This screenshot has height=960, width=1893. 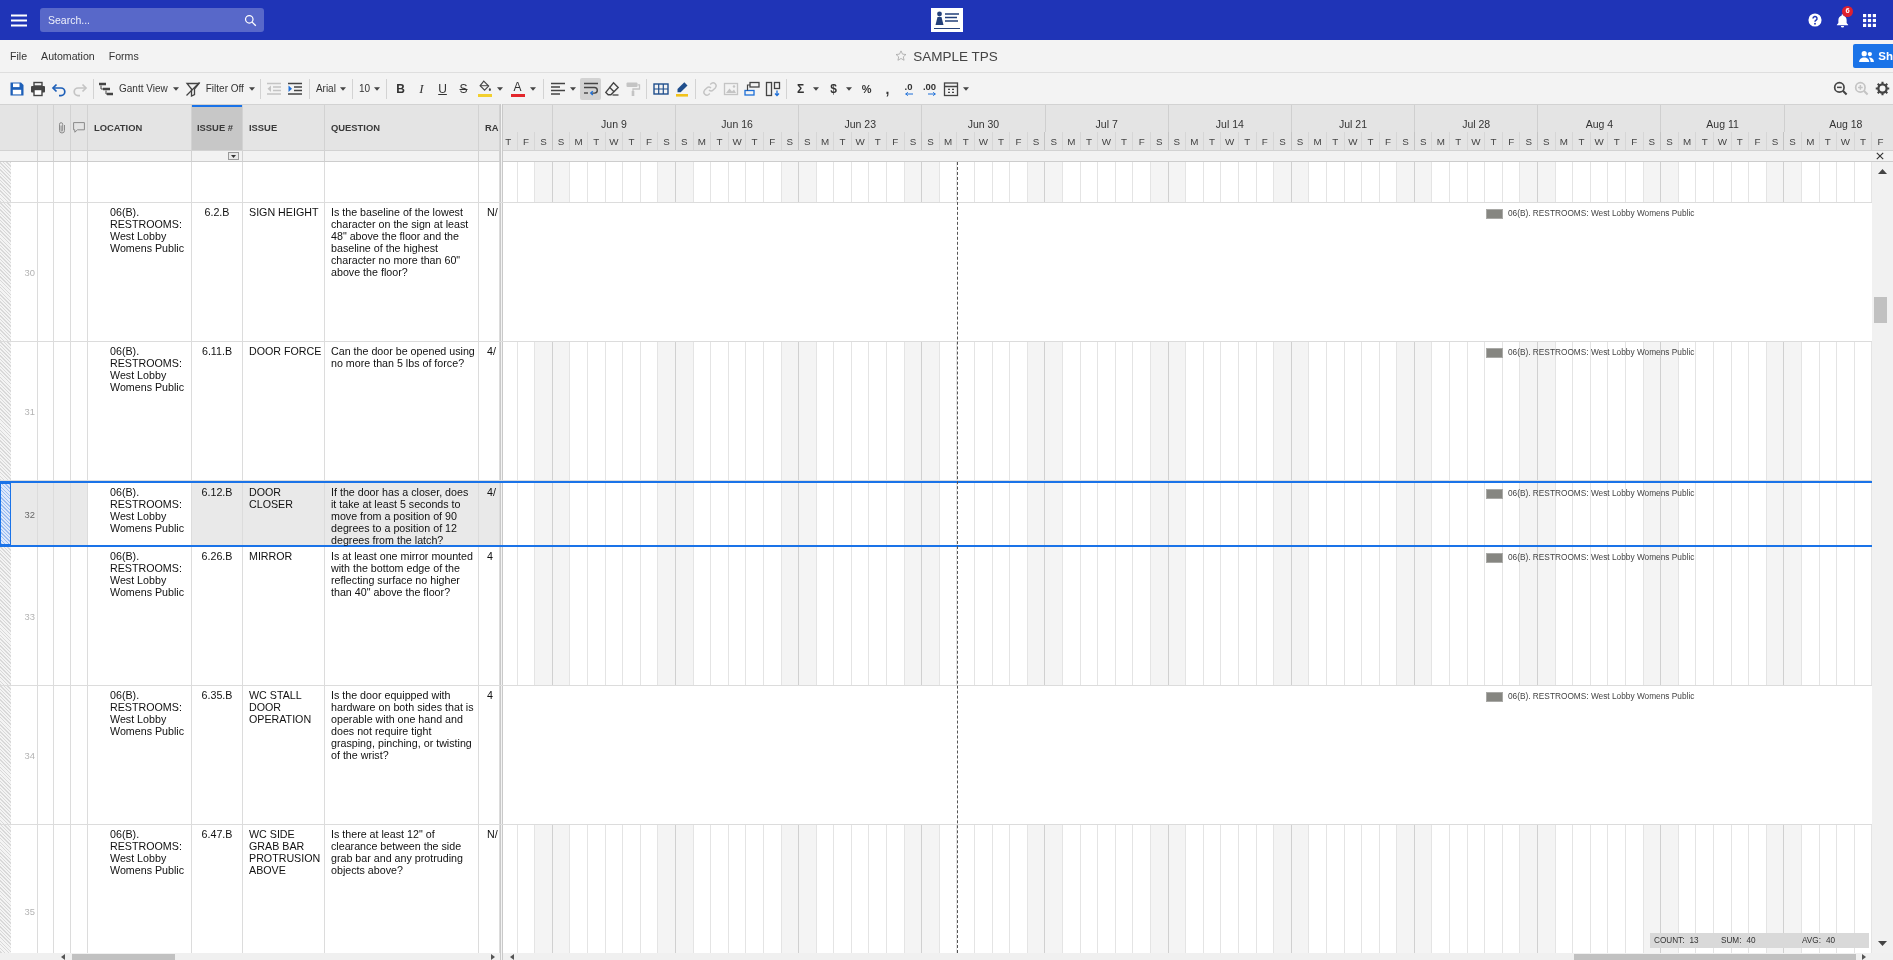 What do you see at coordinates (1815, 20) in the screenshot?
I see `help-icon` at bounding box center [1815, 20].